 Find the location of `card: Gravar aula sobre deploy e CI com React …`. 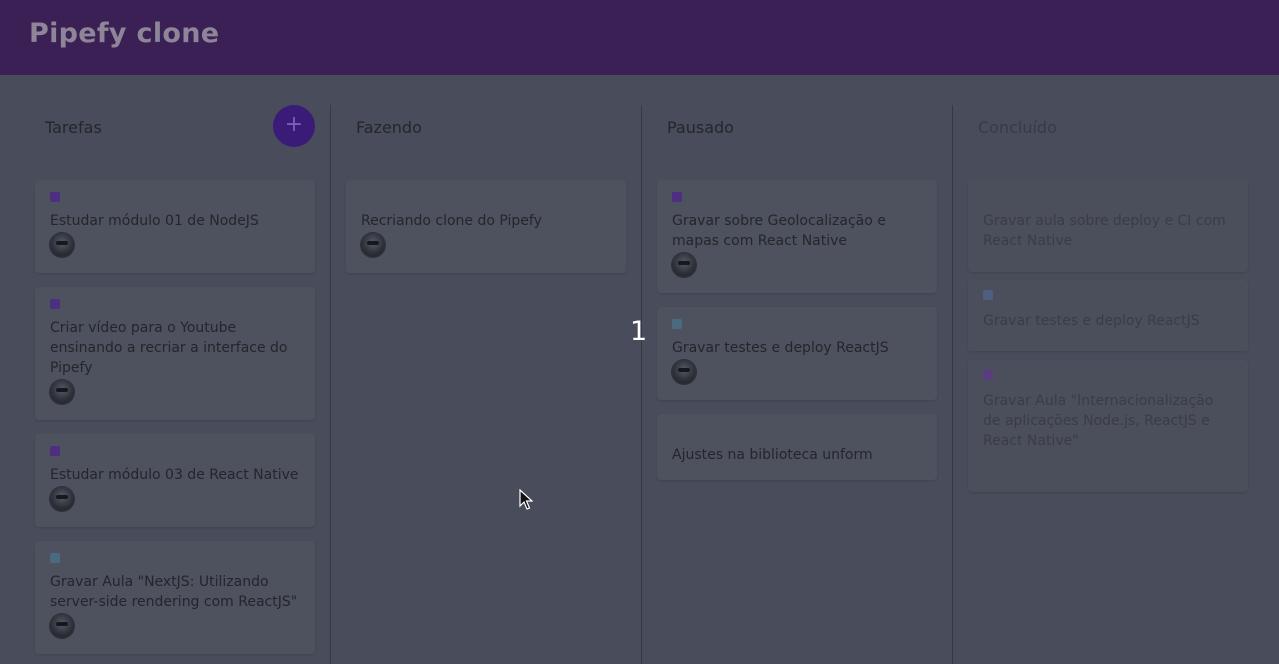

card: Gravar aula sobre deploy e CI com React … is located at coordinates (1108, 226).